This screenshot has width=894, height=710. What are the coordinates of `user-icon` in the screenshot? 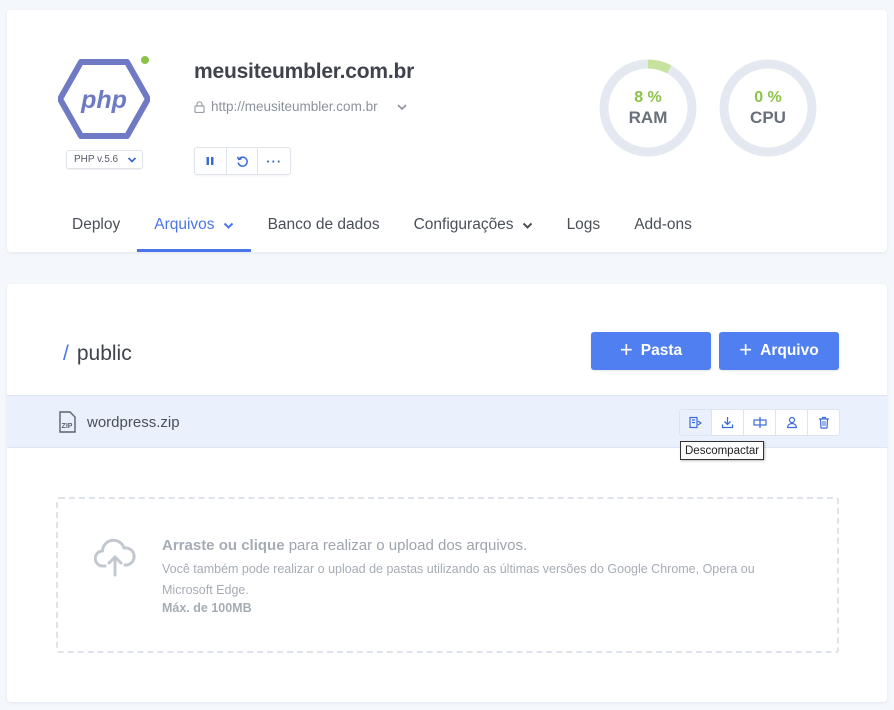 It's located at (791, 422).